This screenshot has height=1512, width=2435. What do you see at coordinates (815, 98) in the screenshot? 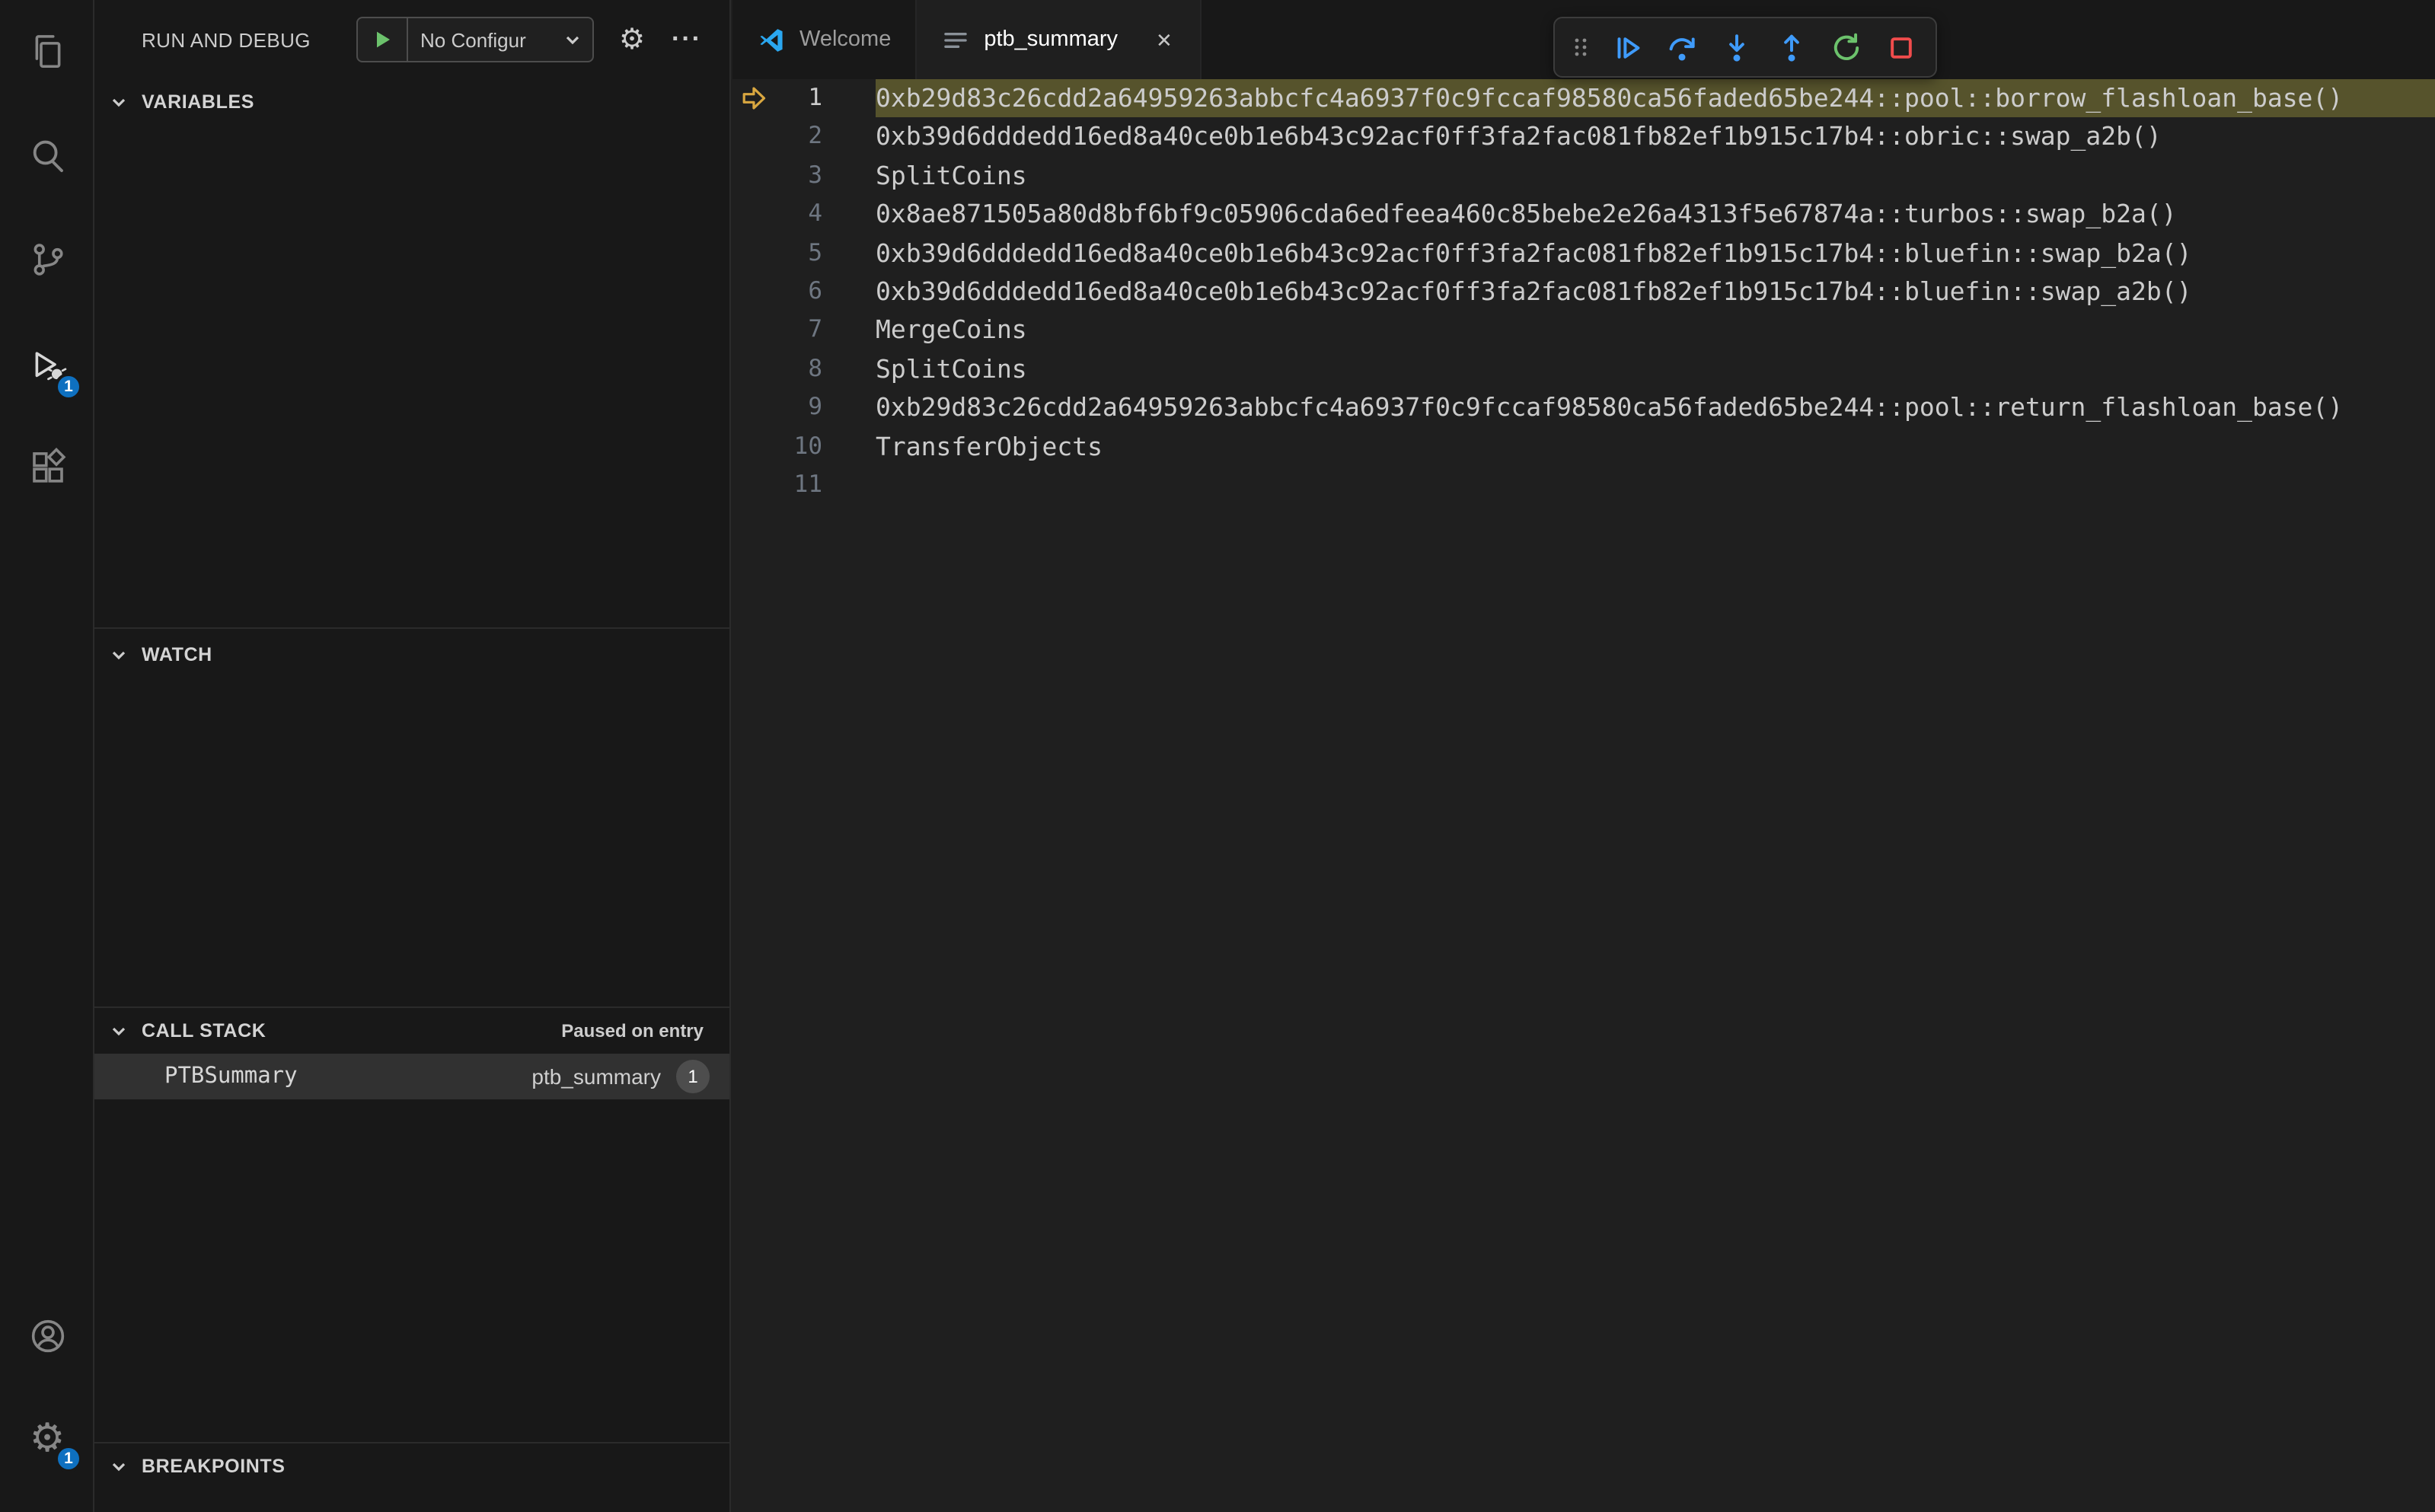
I see `line-number: 1` at bounding box center [815, 98].